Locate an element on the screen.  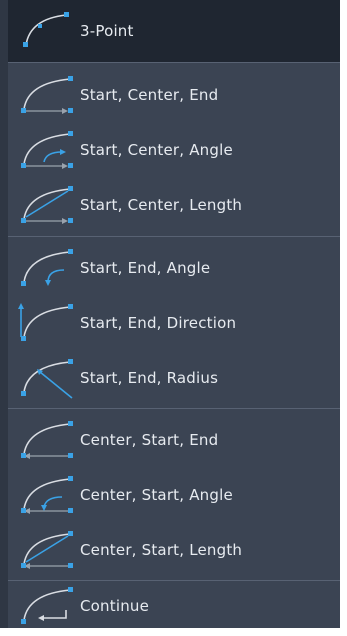
arc-start-end-direction-icon is located at coordinates (44, 323).